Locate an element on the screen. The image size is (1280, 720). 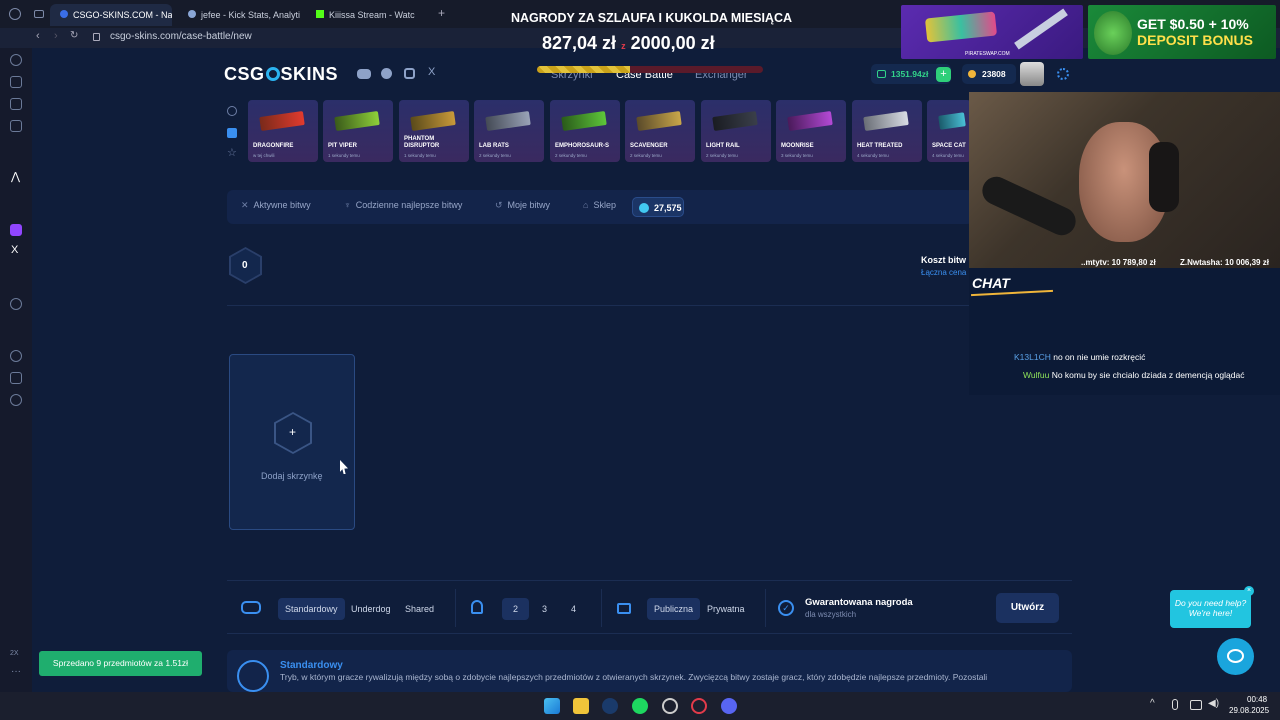
clock-time: 00:48 is located at coordinates (1257, 699).